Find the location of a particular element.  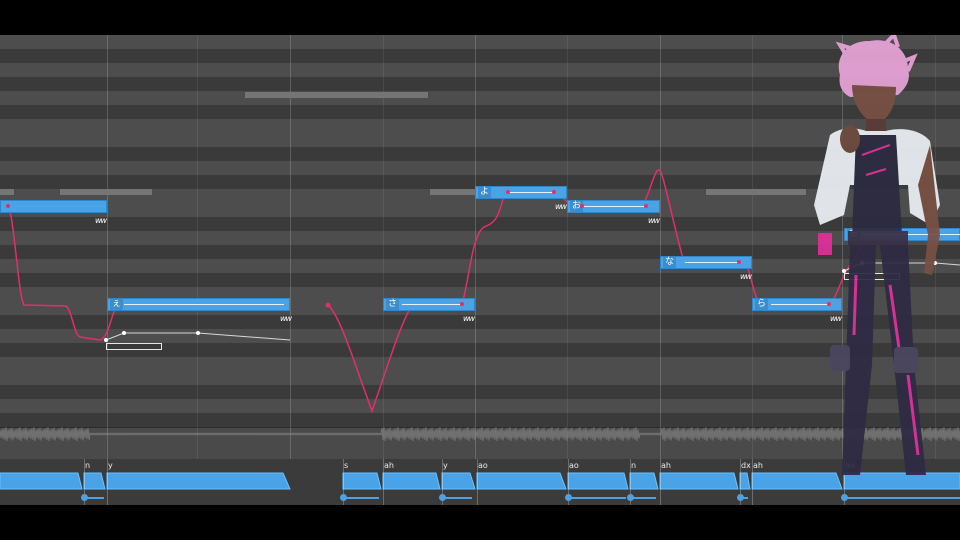

note: ぇ is located at coordinates (198, 304).